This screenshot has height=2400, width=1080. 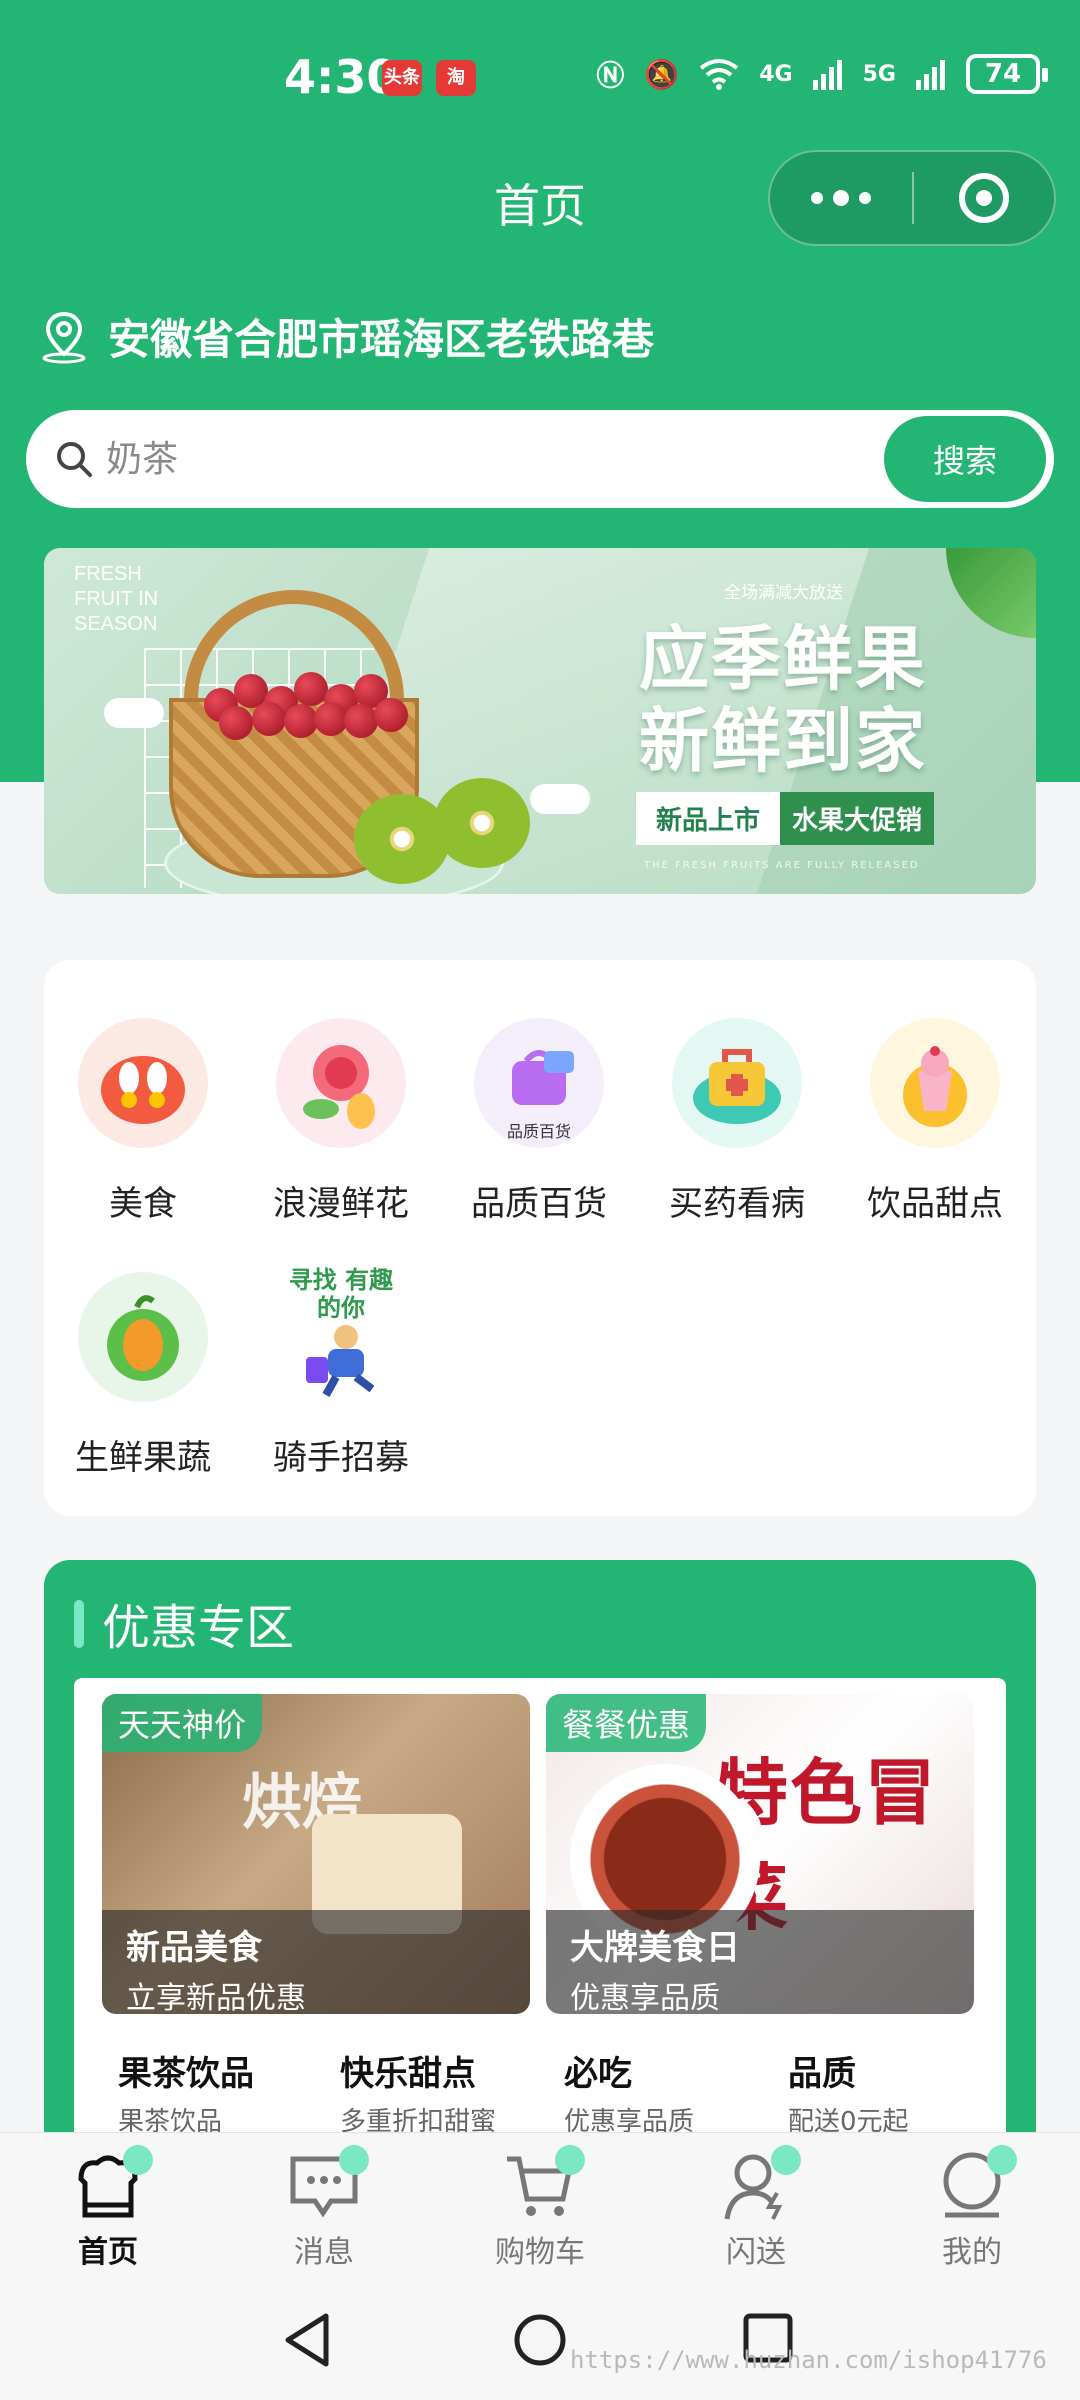 I want to click on palm-leaf-decoration, so click(x=991, y=593).